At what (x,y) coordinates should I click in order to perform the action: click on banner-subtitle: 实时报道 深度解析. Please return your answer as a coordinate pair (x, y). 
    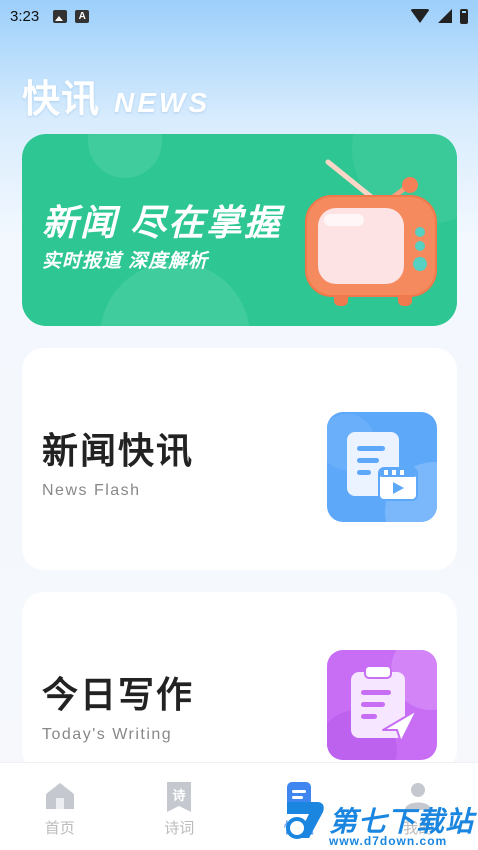
    Looking at the image, I should click on (125, 261).